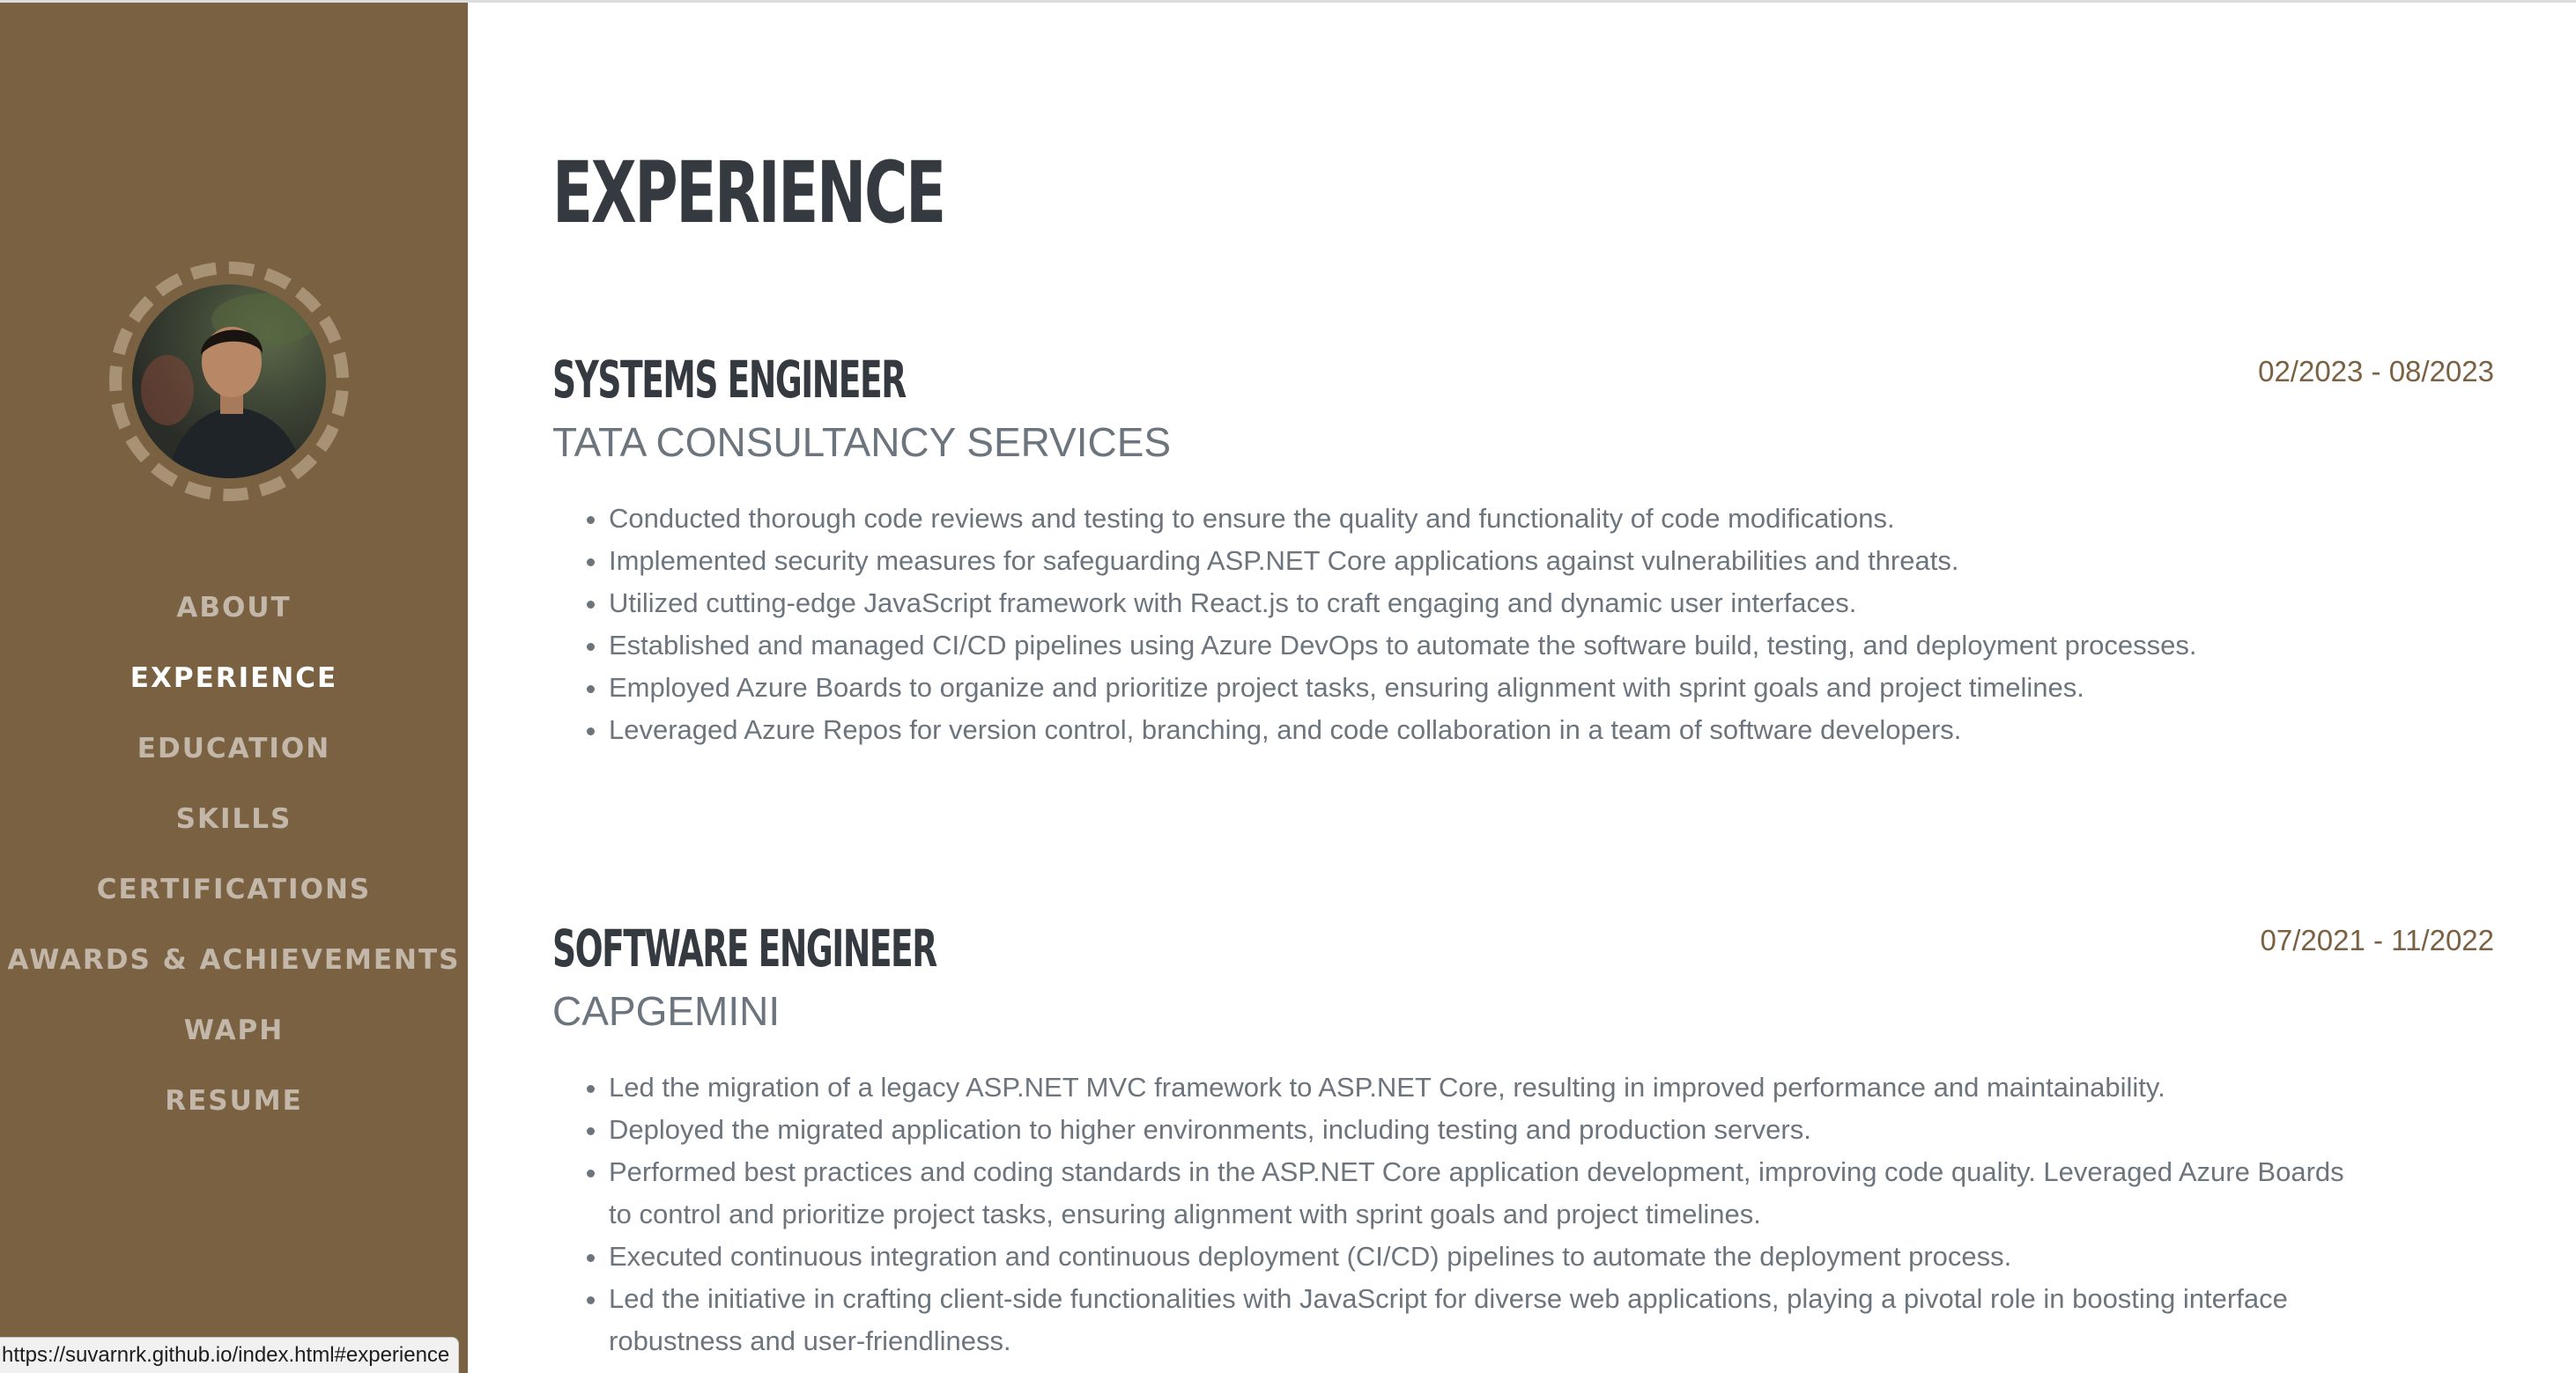 This screenshot has height=1373, width=2576. I want to click on job-title: SYSTEMS ENGINEER, so click(730, 380).